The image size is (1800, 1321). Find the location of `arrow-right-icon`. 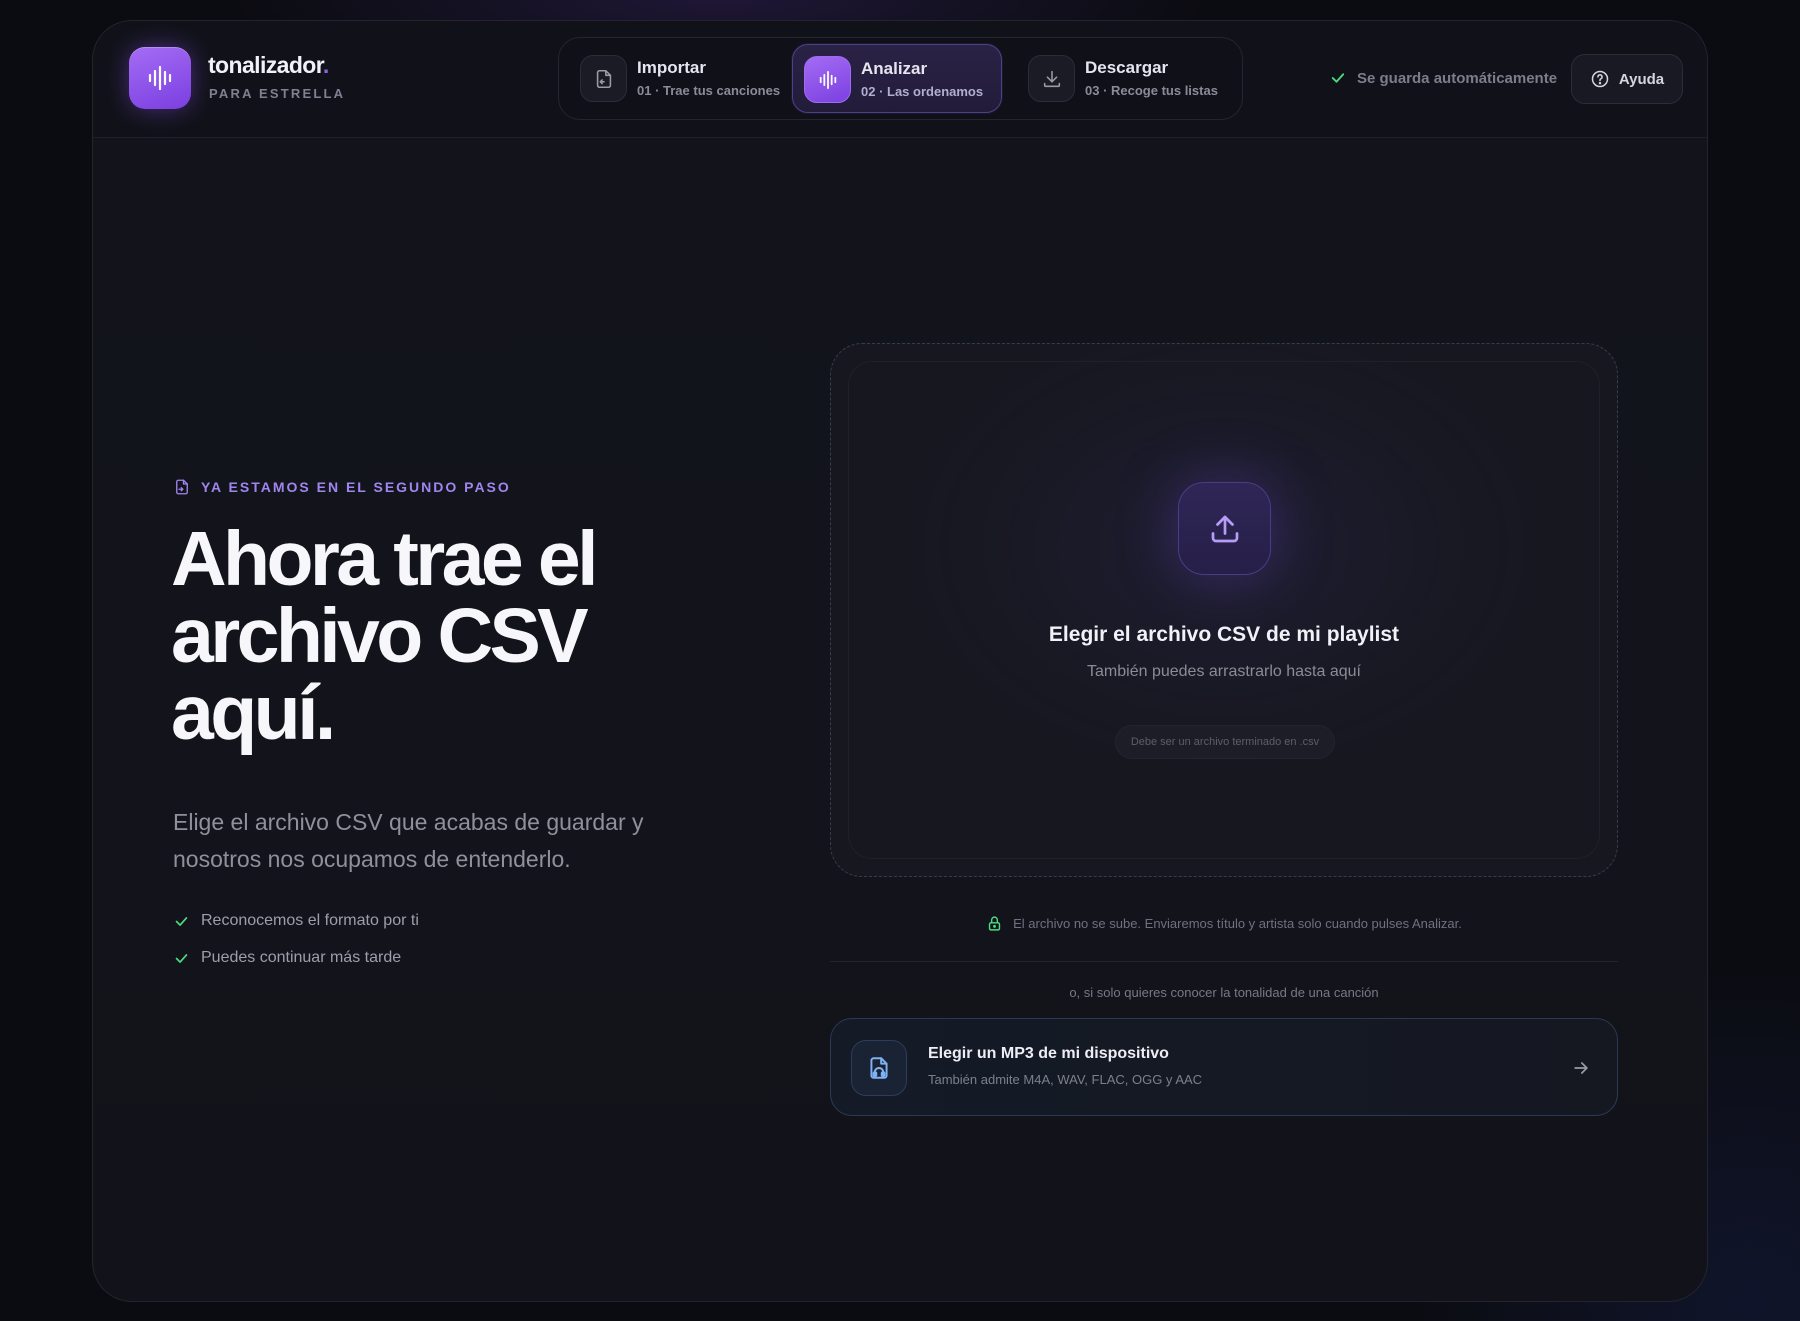

arrow-right-icon is located at coordinates (1581, 1068).